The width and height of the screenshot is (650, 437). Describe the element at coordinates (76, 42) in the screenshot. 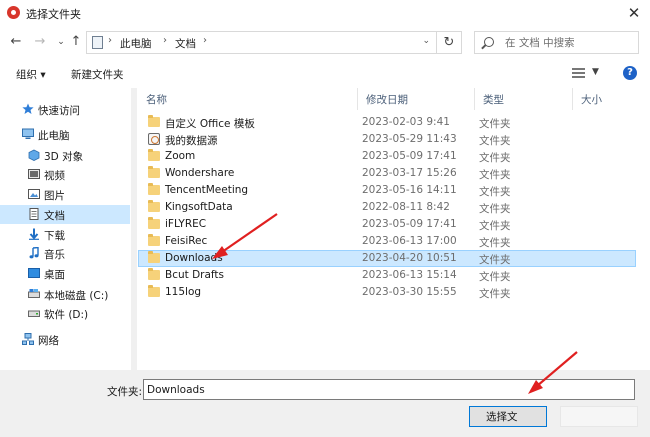

I see `up-arrow-icon: ↑` at that location.